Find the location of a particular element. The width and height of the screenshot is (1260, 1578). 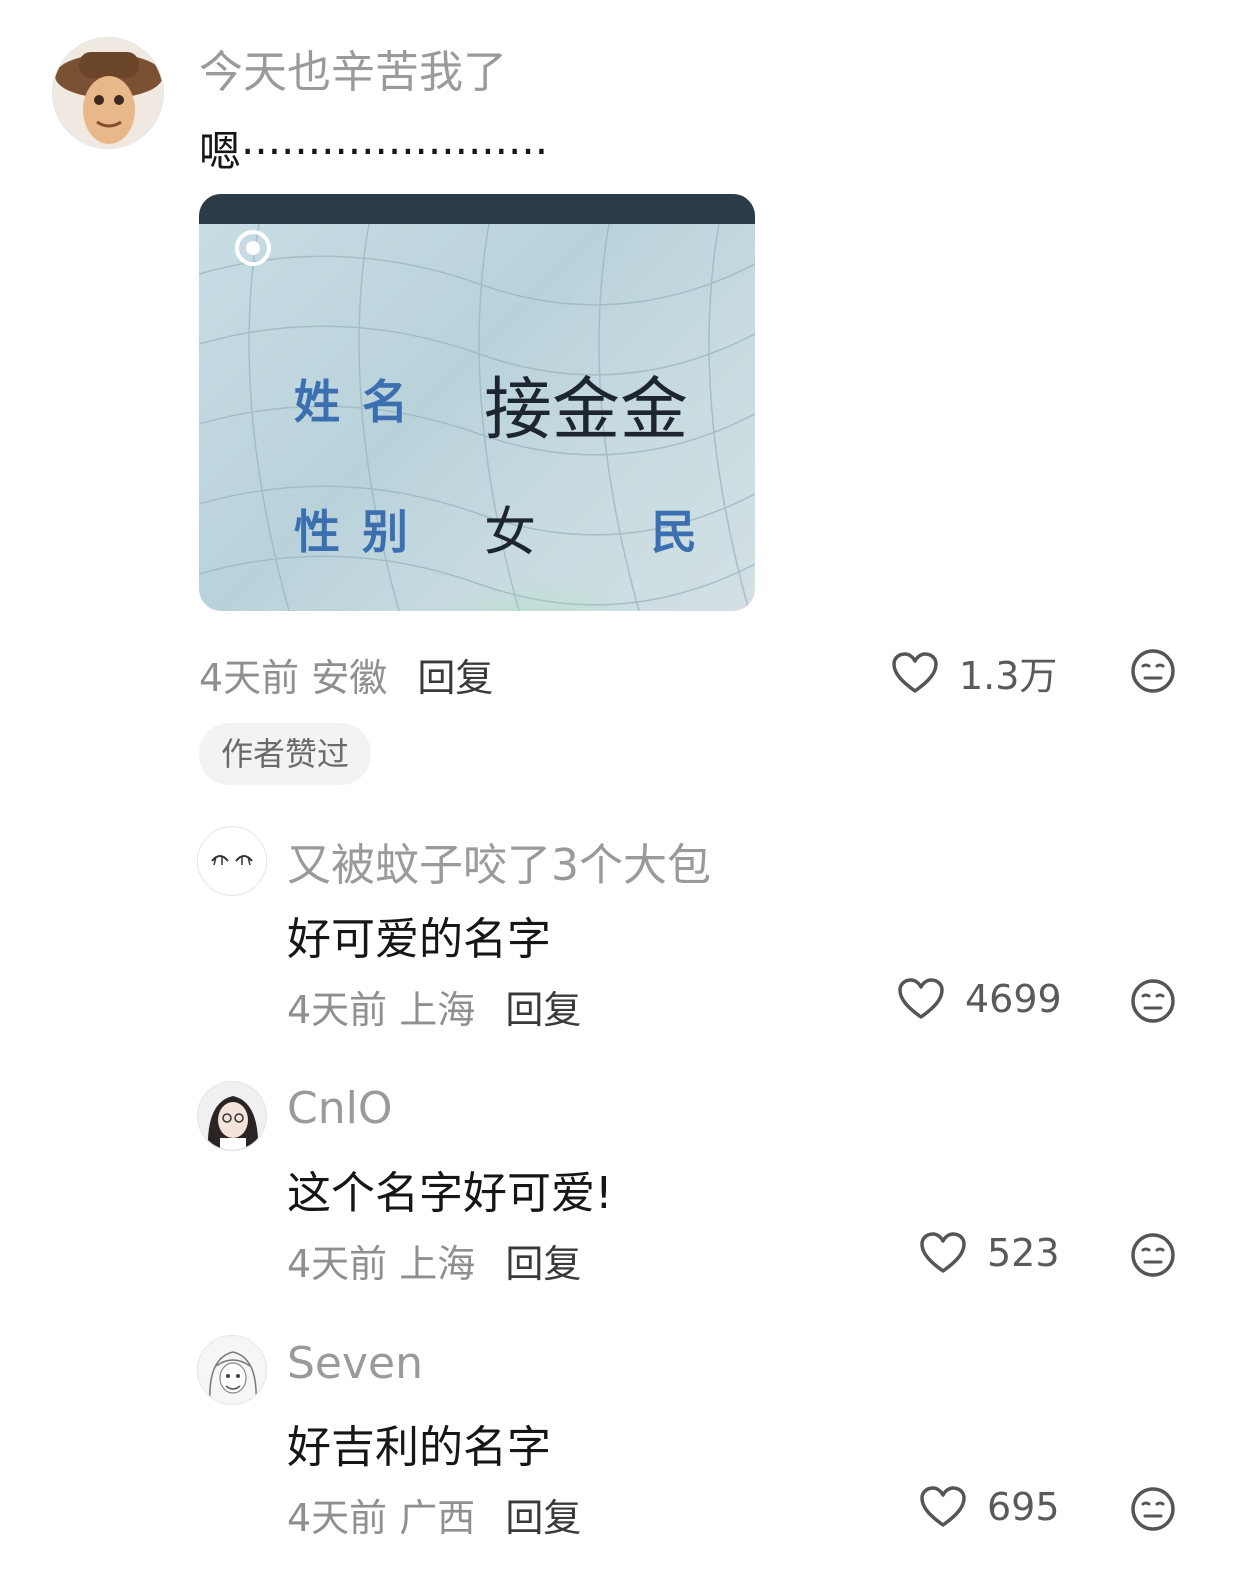

reply-meta: 4天前 广西 回复 is located at coordinates (434, 1514).